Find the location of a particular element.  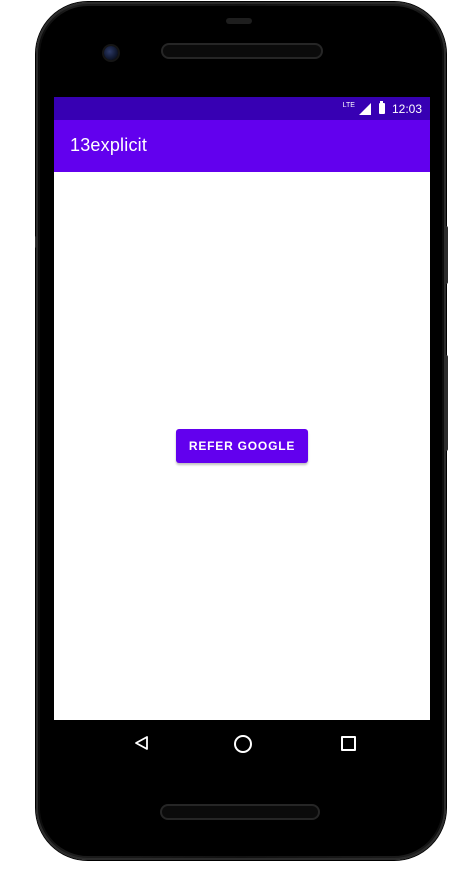

back-icon is located at coordinates (142, 743).